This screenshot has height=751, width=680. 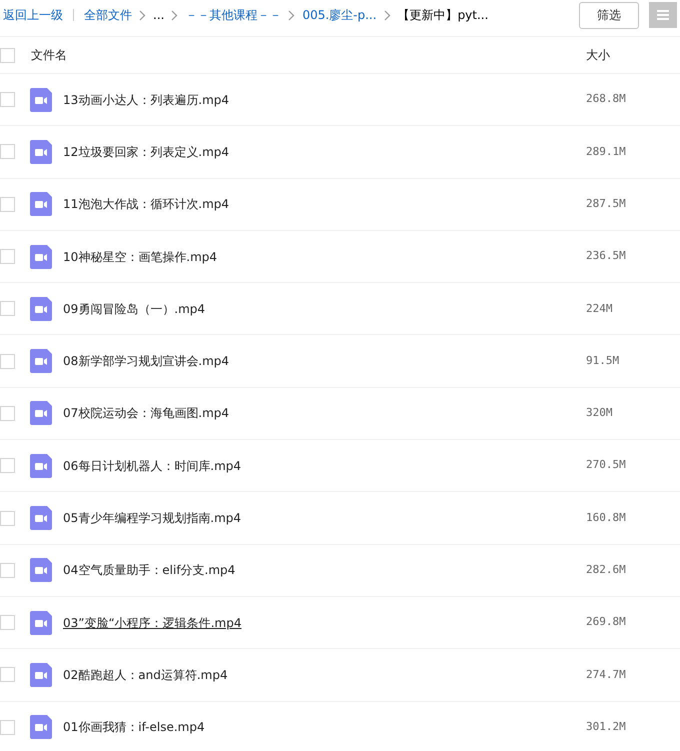 What do you see at coordinates (600, 308) in the screenshot?
I see `file-size: 224M` at bounding box center [600, 308].